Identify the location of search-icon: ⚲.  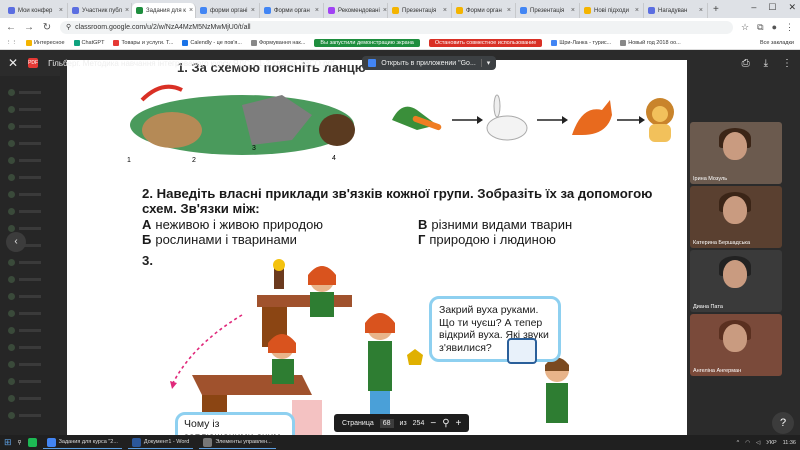
(20, 443).